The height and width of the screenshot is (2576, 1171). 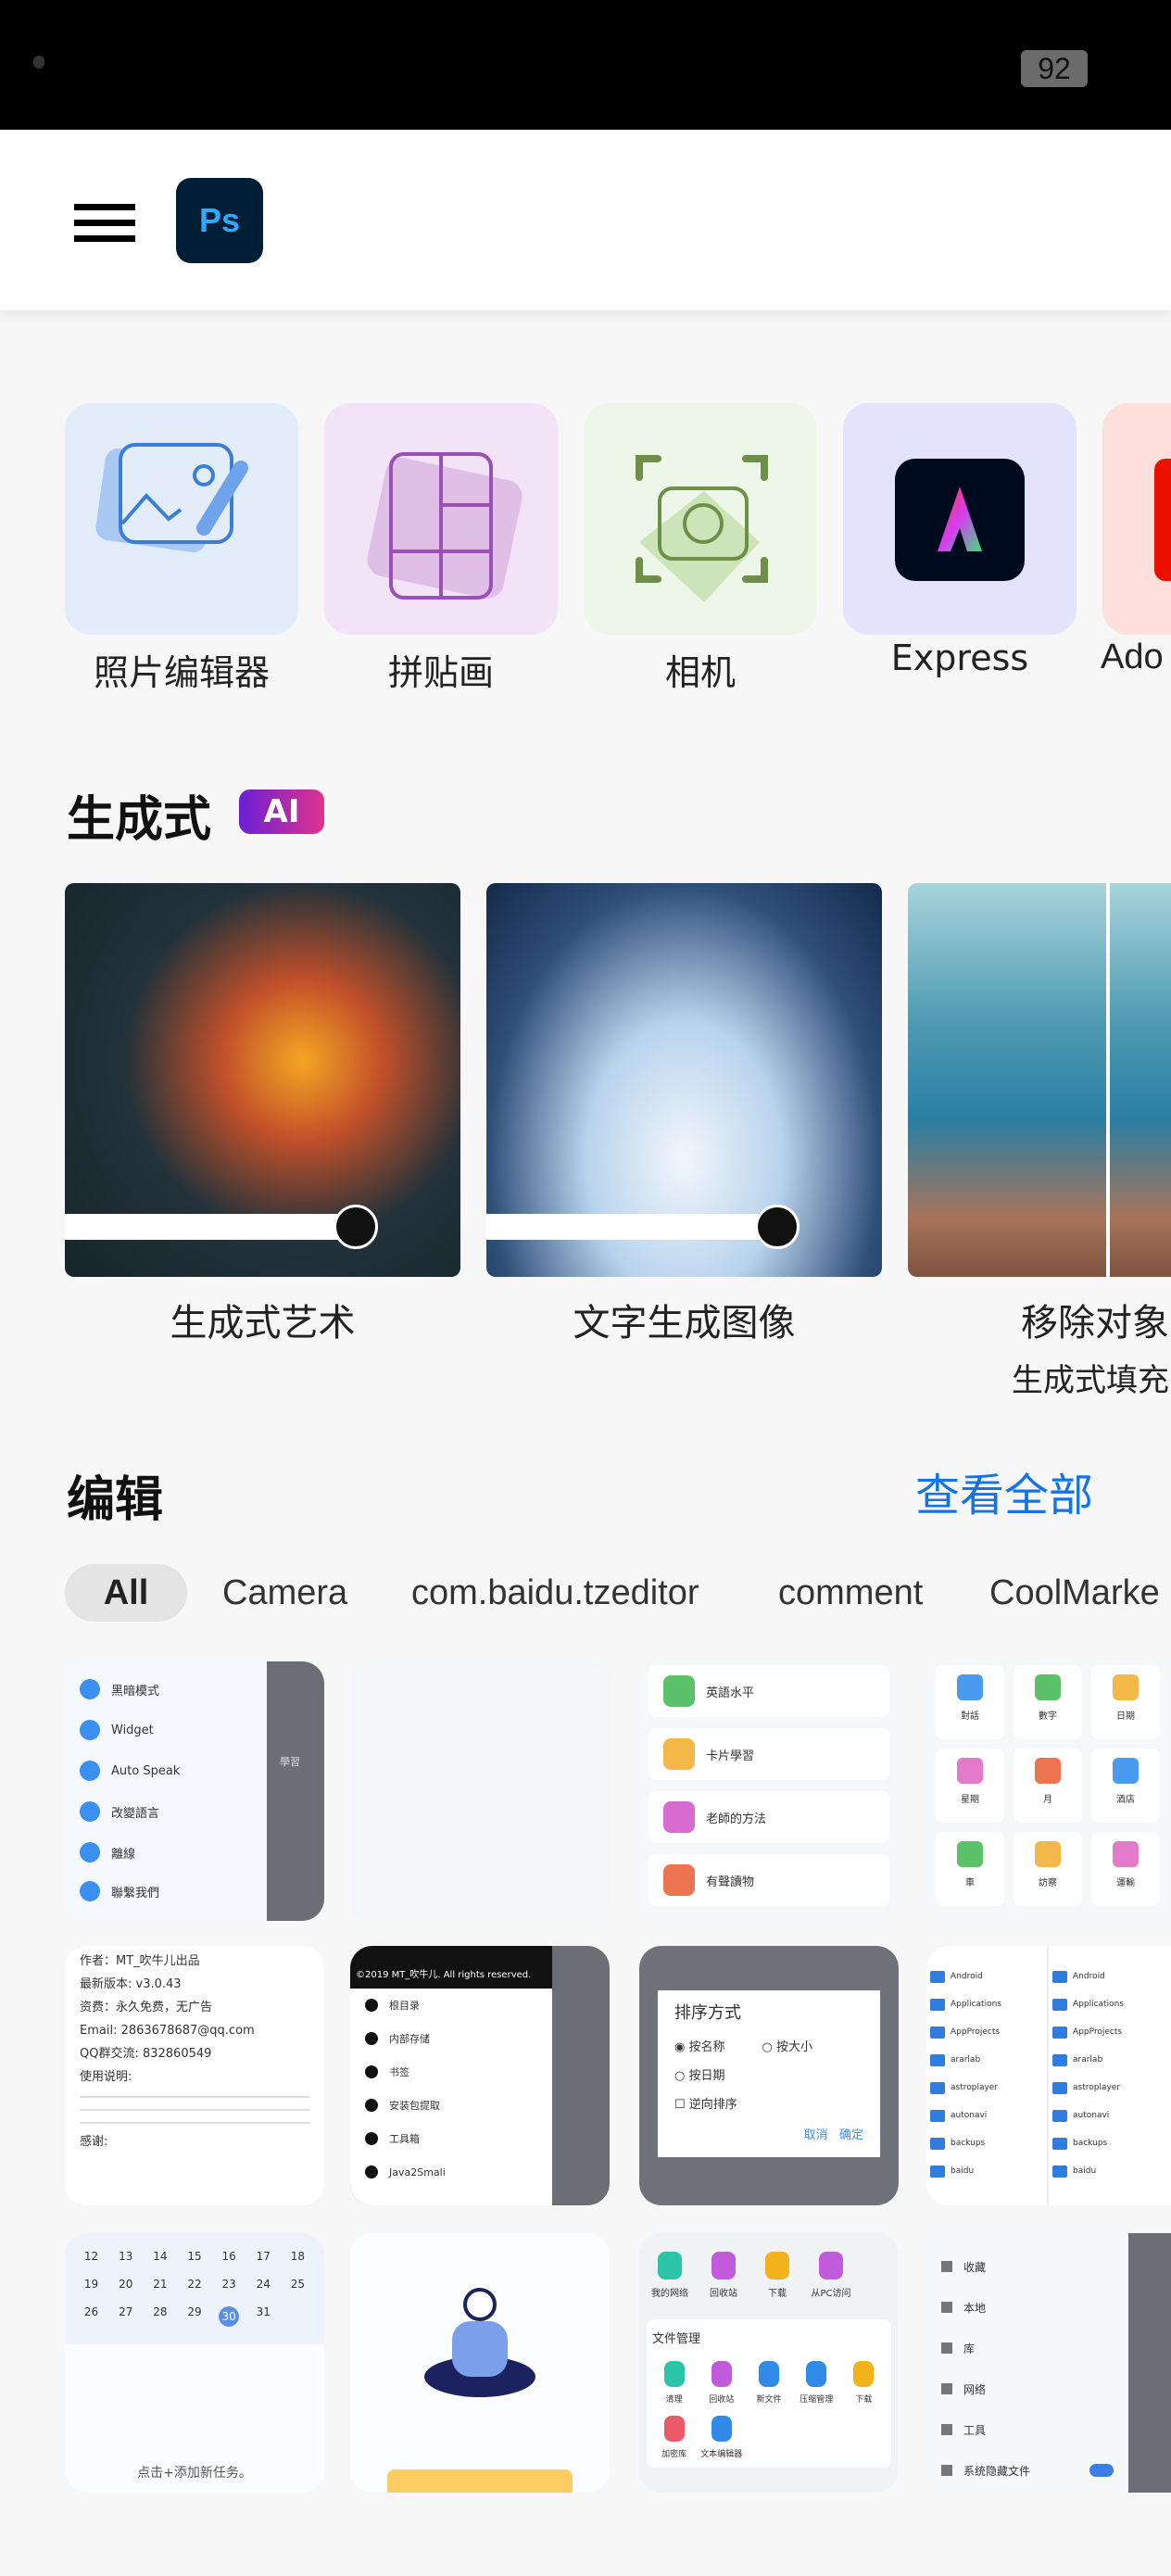 I want to click on shortcut: 我的网络, so click(x=670, y=2275).